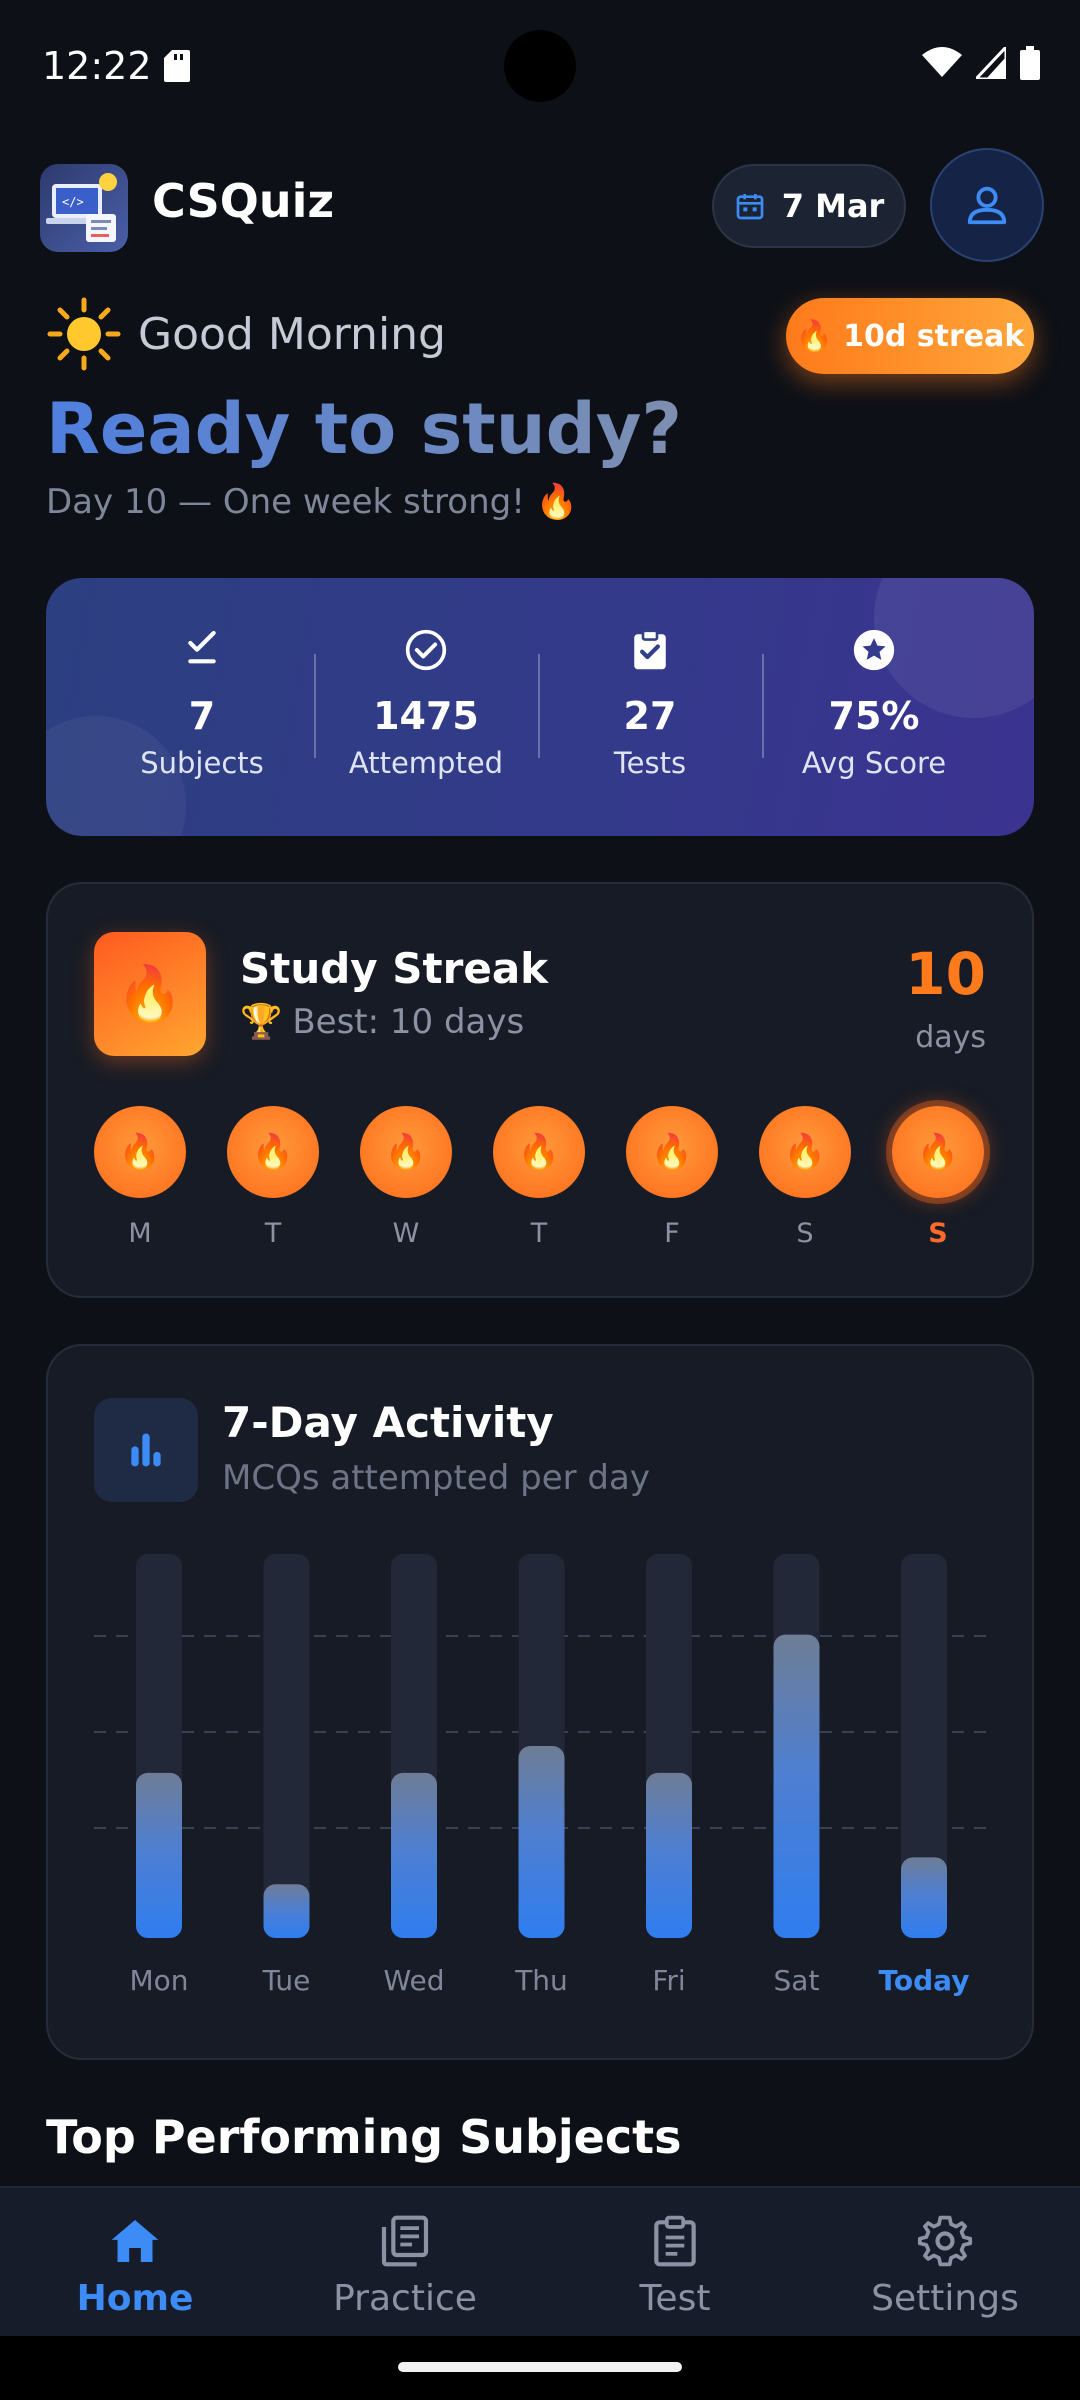 This screenshot has width=1080, height=2400. I want to click on nav-home: Home, so click(135, 2264).